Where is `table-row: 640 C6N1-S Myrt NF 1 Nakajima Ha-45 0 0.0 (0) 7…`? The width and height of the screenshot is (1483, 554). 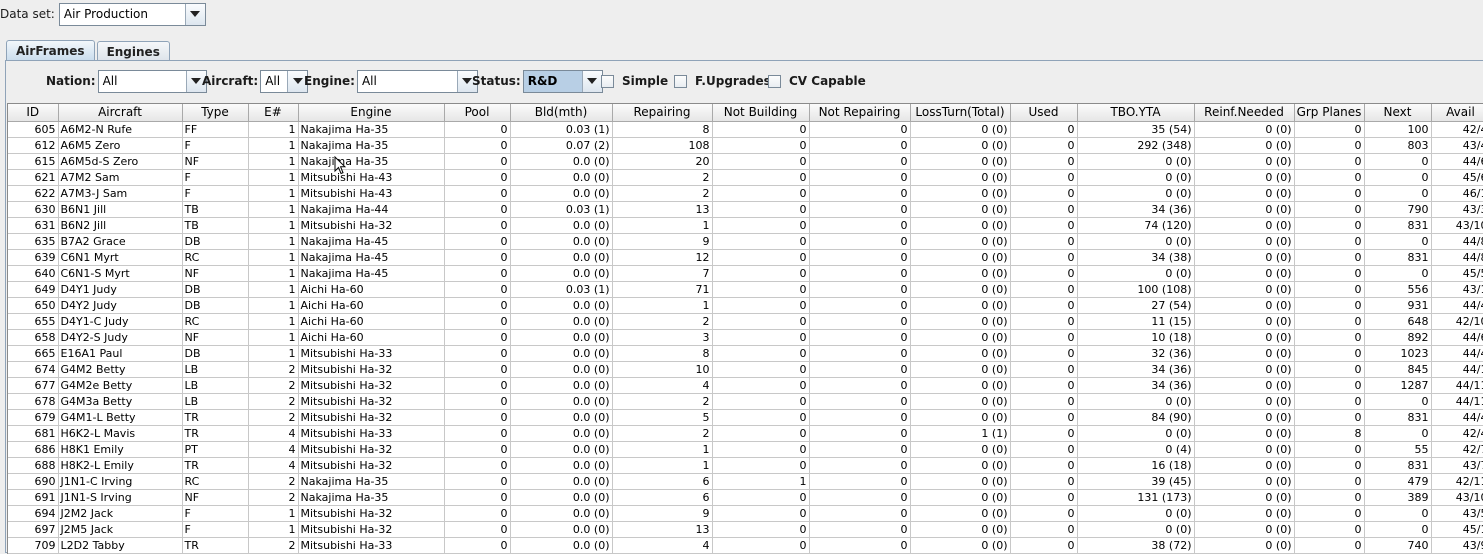 table-row: 640 C6N1-S Myrt NF 1 Nakajima Ha-45 0 0.0 (0) 7… is located at coordinates (745, 273).